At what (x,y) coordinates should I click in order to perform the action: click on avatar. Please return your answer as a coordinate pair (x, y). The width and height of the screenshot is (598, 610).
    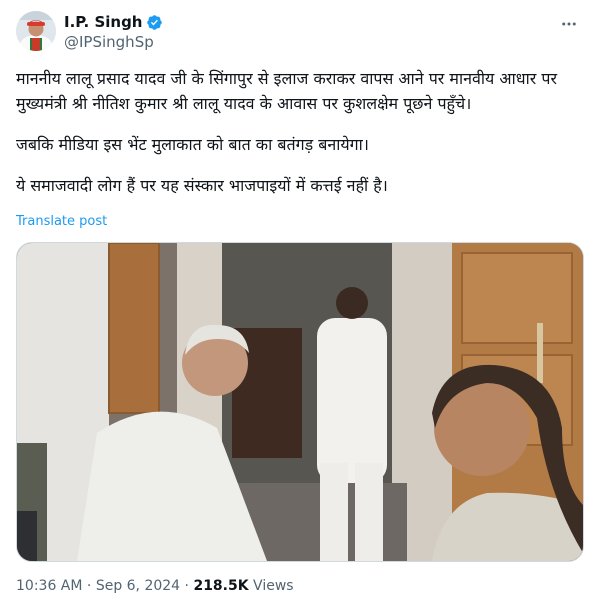
    Looking at the image, I should click on (36, 31).